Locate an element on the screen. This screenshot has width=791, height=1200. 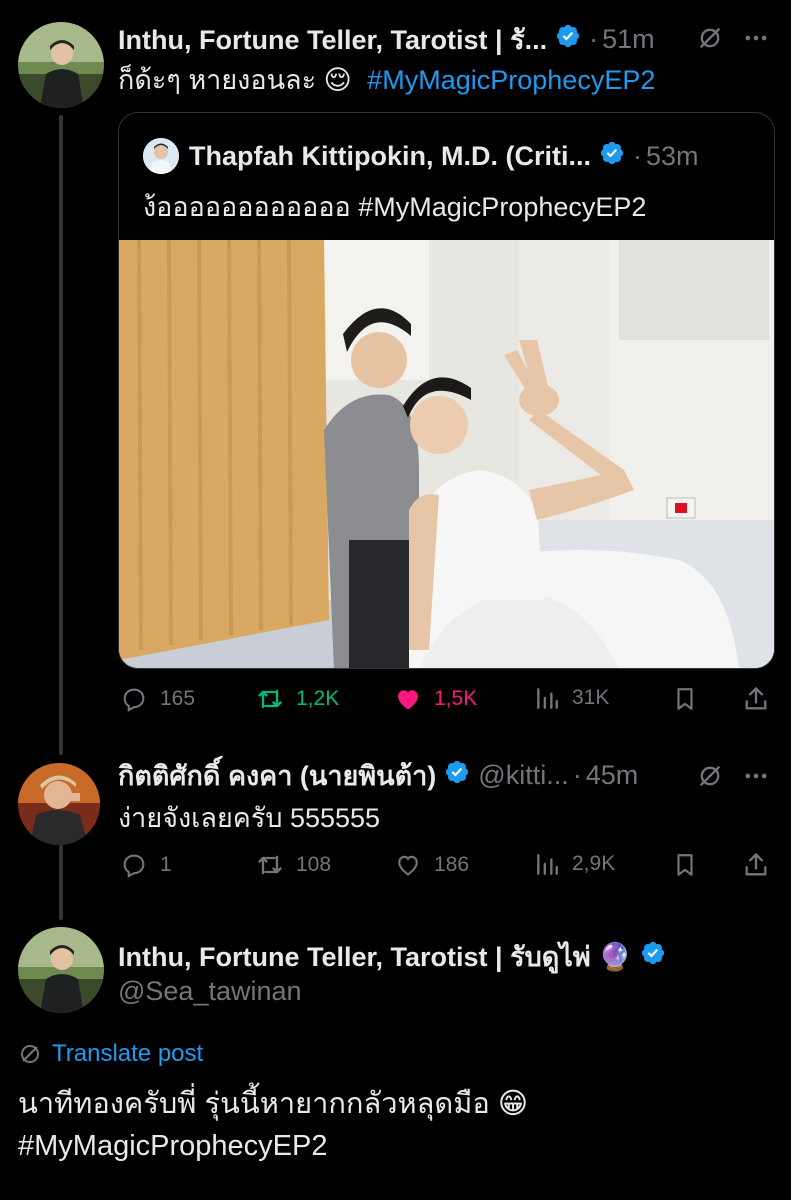
timestamp: 45m is located at coordinates (612, 775).